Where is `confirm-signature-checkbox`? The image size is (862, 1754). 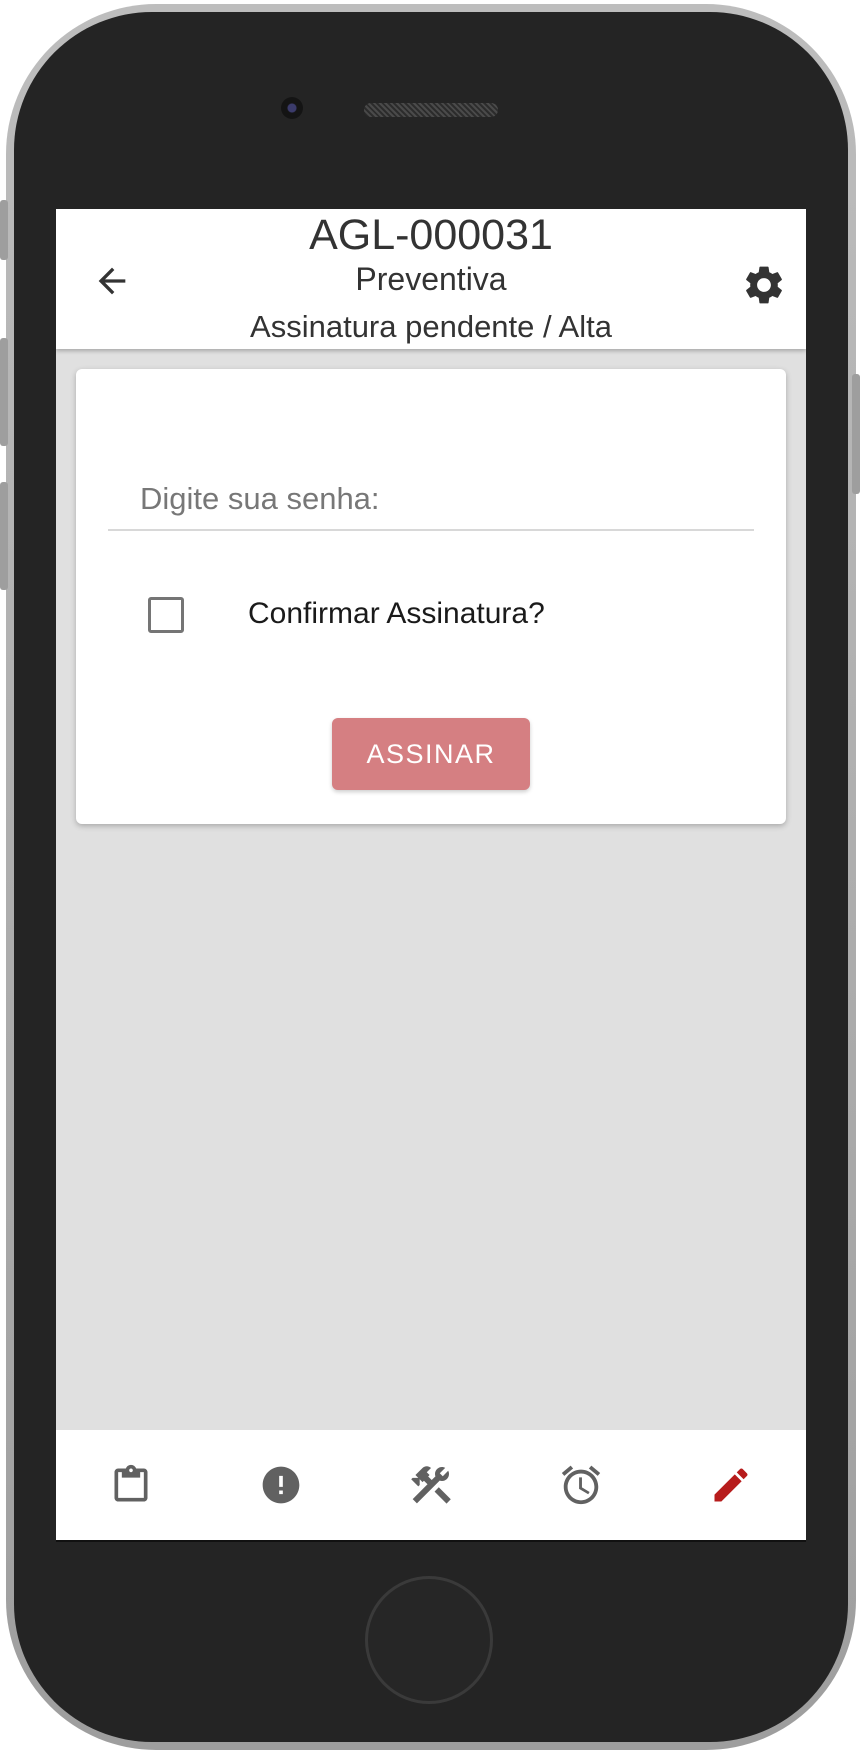
confirm-signature-checkbox is located at coordinates (166, 615).